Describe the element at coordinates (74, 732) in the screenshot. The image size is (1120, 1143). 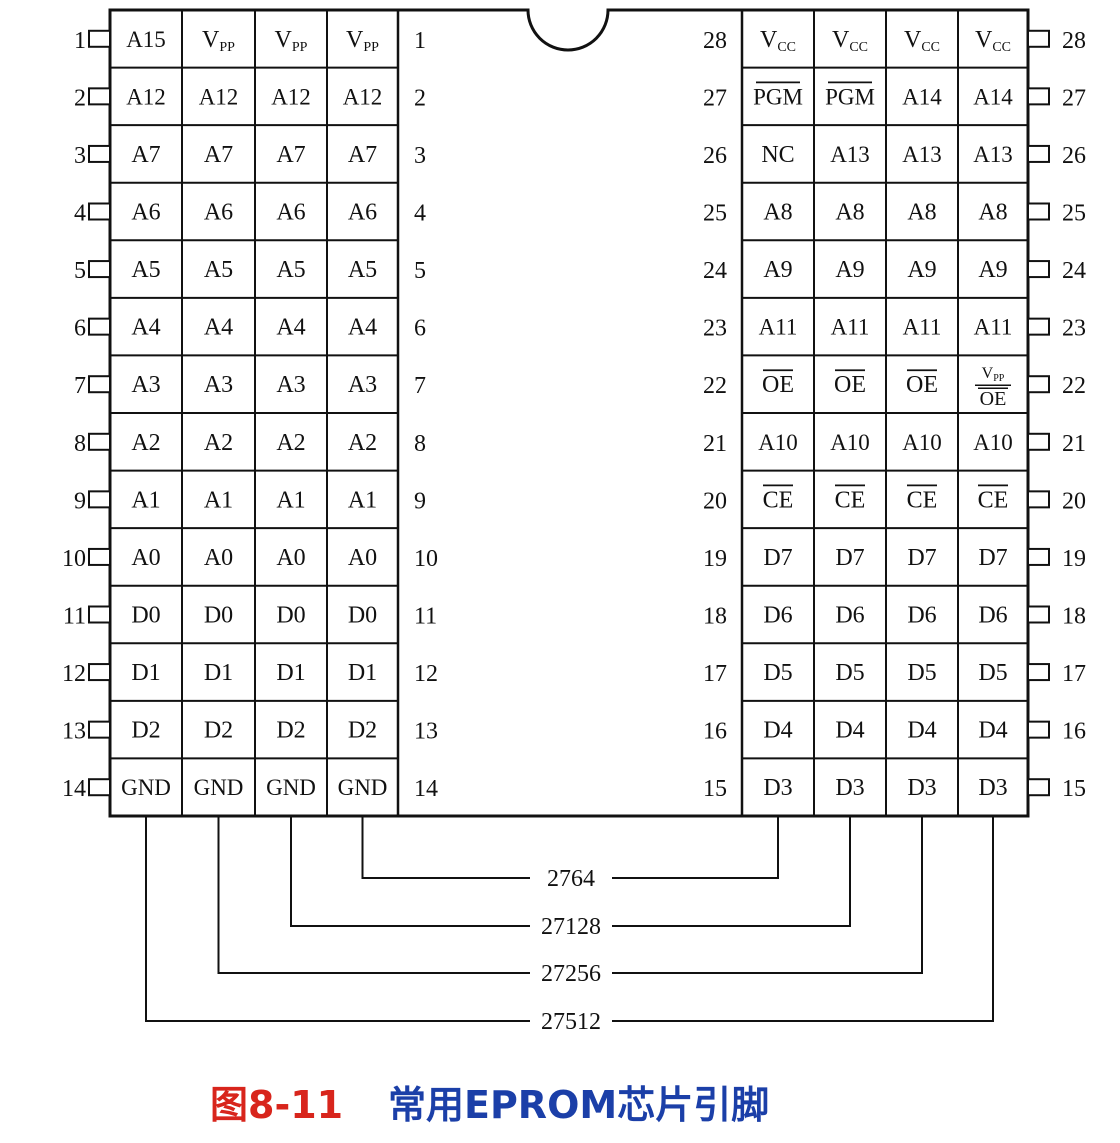
I see `pin-number-outer: 13` at that location.